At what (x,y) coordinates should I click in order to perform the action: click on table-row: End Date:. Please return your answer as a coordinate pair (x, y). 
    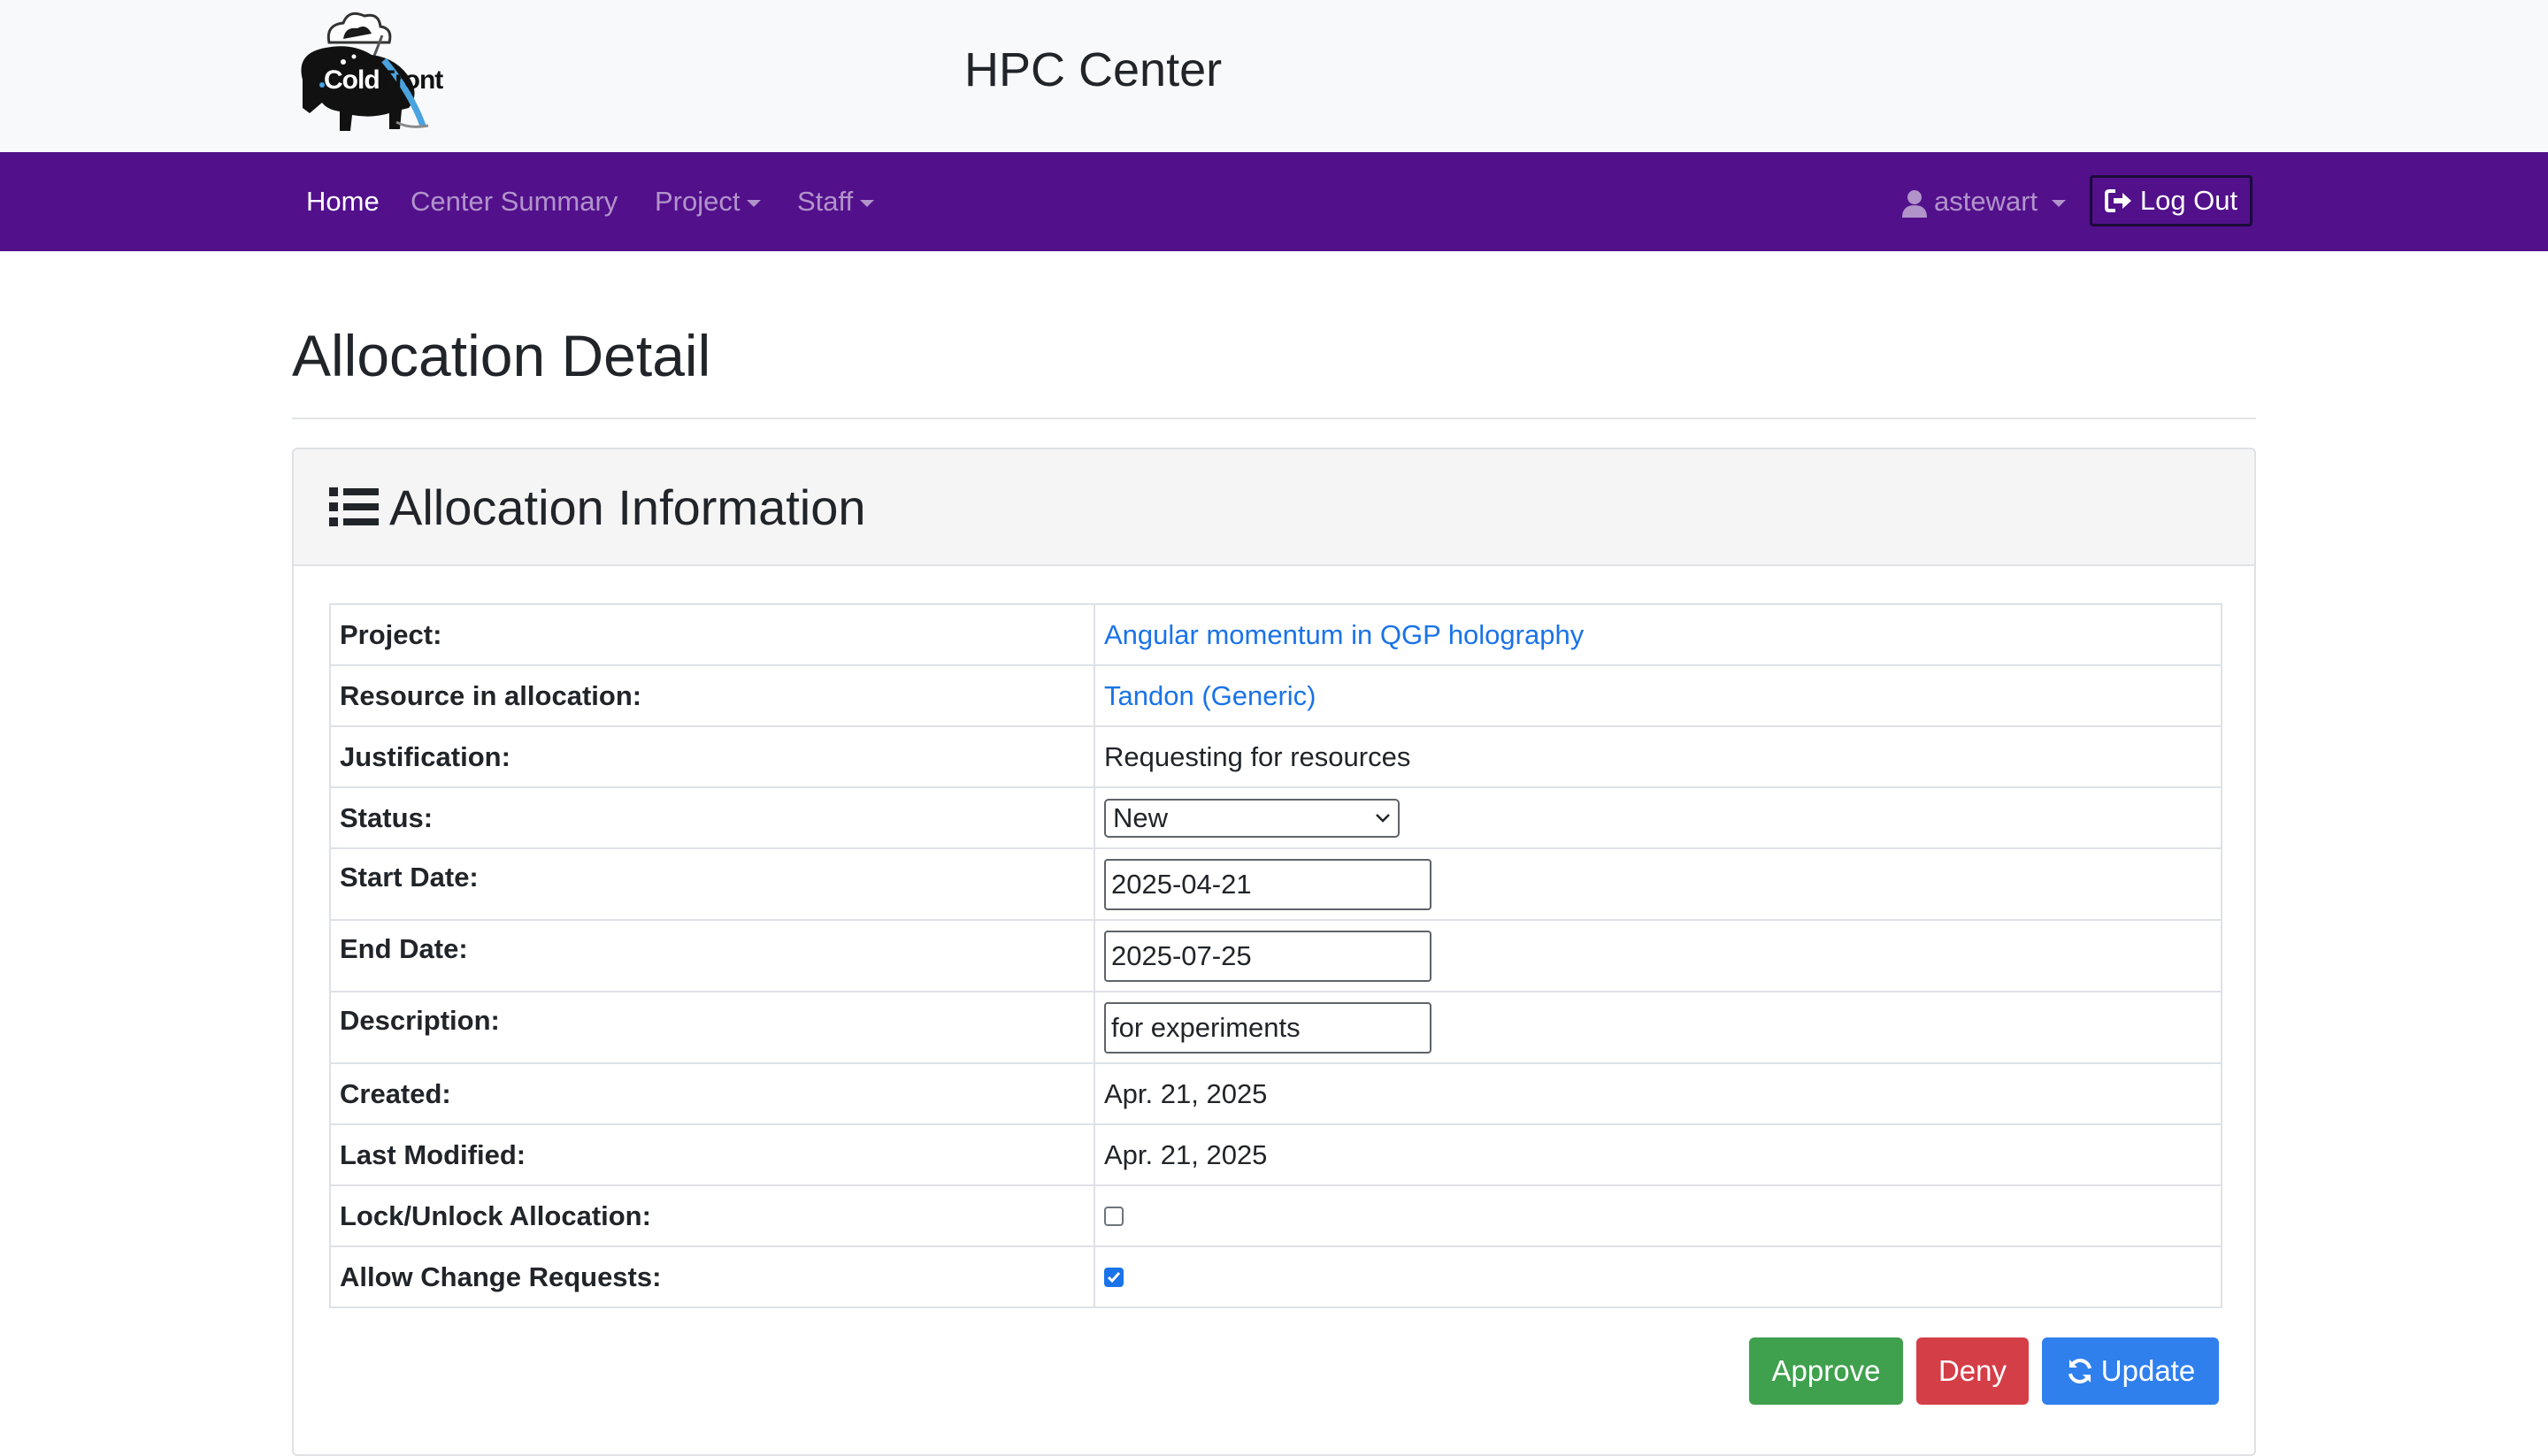
    Looking at the image, I should click on (1276, 955).